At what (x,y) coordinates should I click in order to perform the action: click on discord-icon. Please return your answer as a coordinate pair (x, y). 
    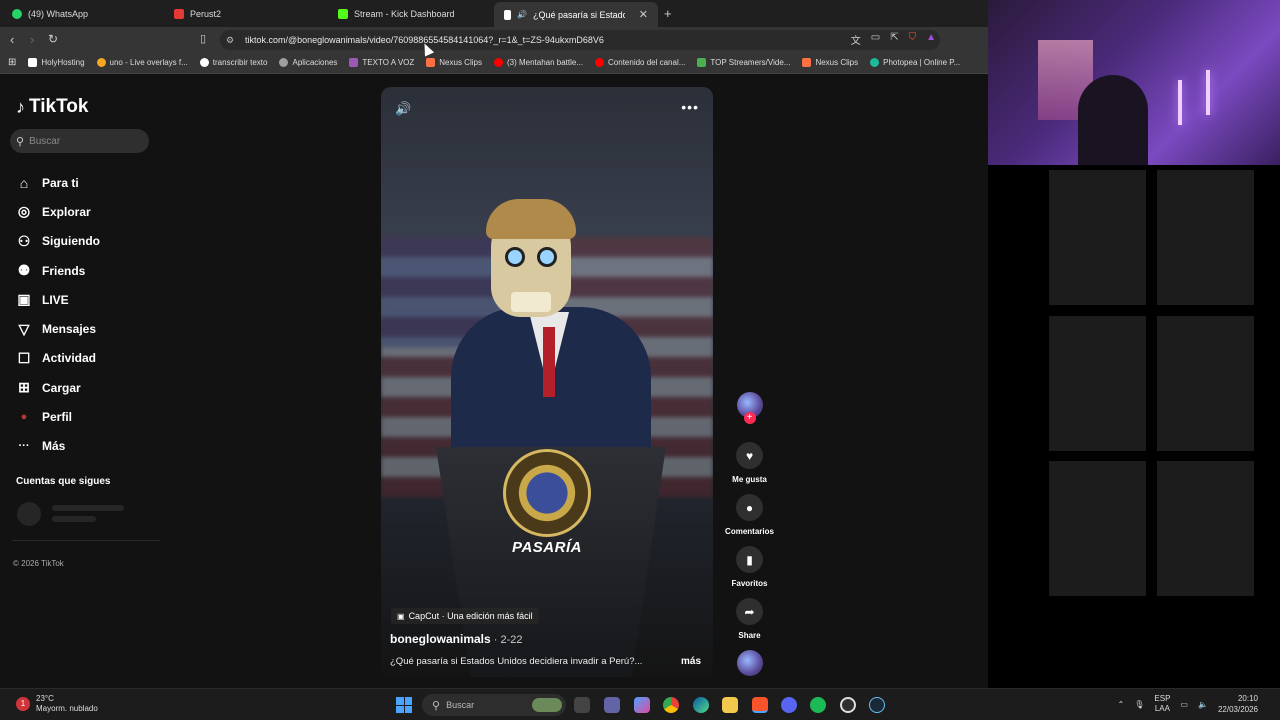
    Looking at the image, I should click on (789, 705).